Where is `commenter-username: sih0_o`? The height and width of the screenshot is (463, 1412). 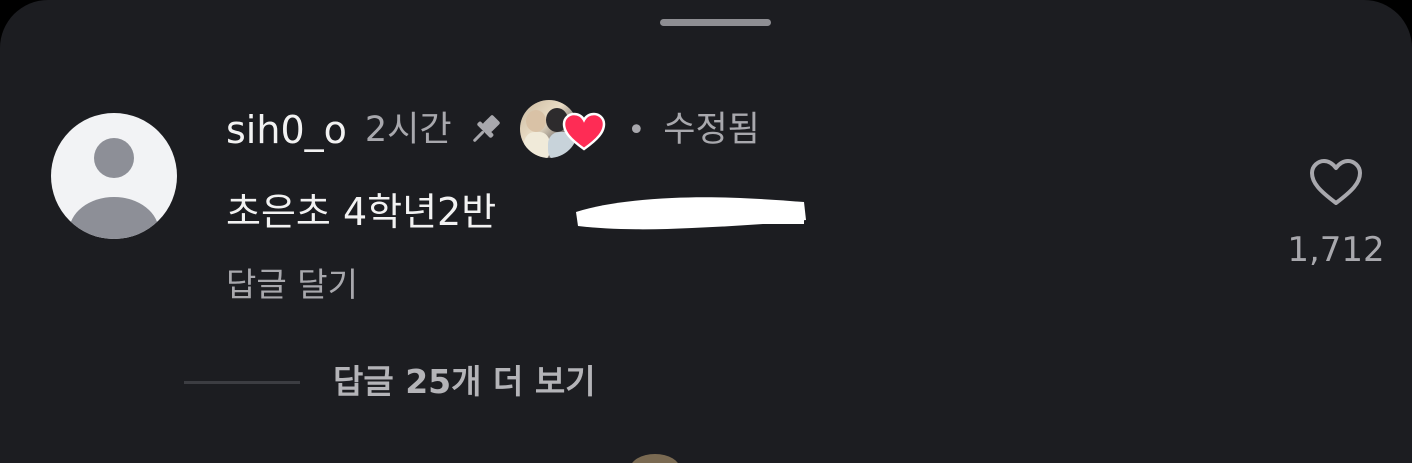
commenter-username: sih0_o is located at coordinates (286, 130).